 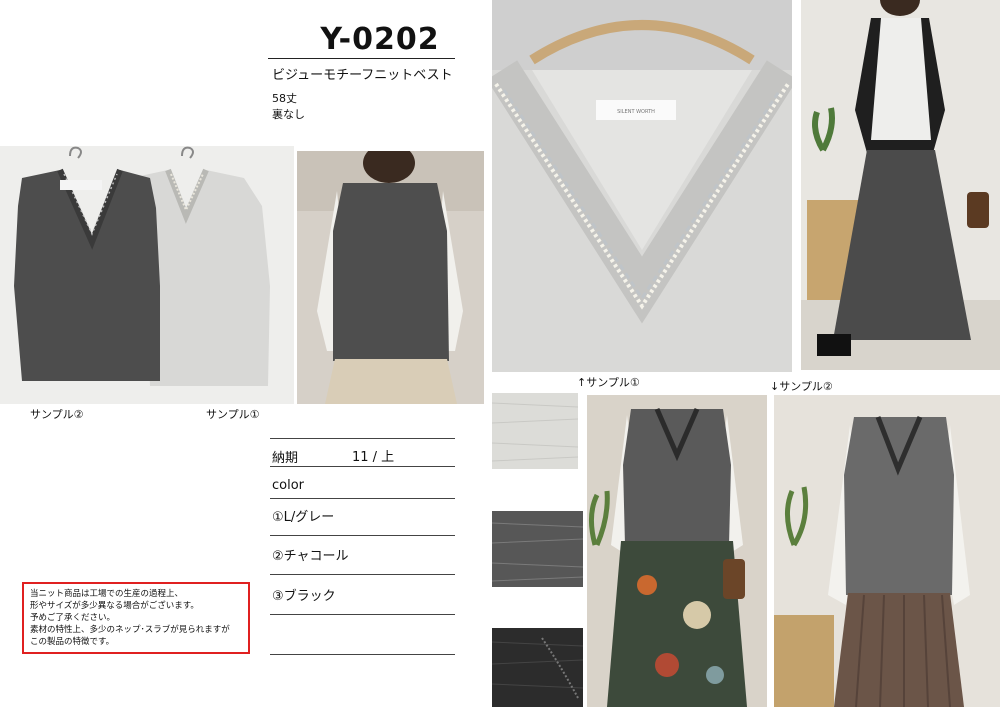 What do you see at coordinates (677, 551) in the screenshot?
I see `photo-model-patterned-skirt` at bounding box center [677, 551].